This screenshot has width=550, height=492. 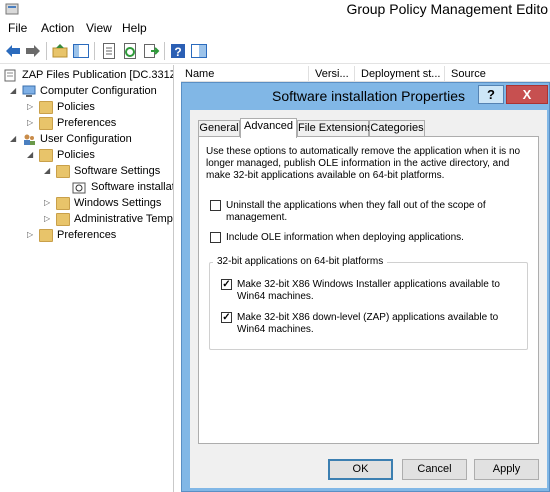 I want to click on users-icon, so click(x=29, y=139).